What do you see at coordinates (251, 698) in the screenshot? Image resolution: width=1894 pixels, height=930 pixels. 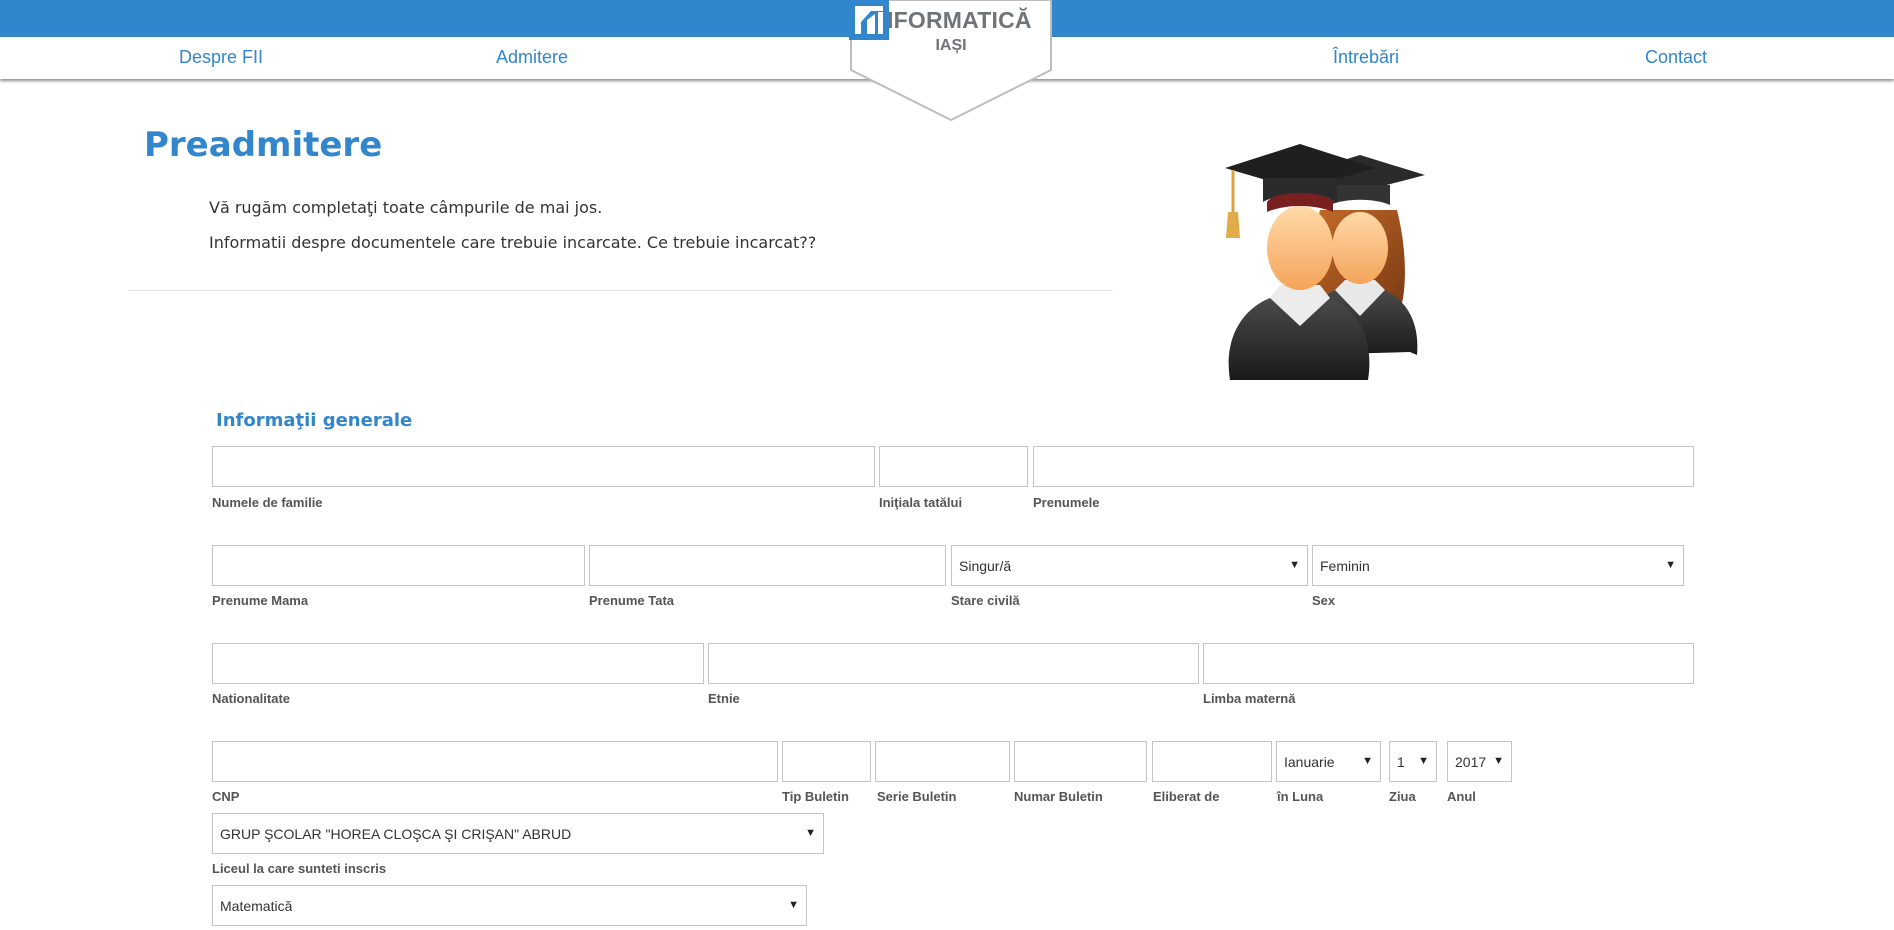 I see `nationality-label: Nationalitate` at bounding box center [251, 698].